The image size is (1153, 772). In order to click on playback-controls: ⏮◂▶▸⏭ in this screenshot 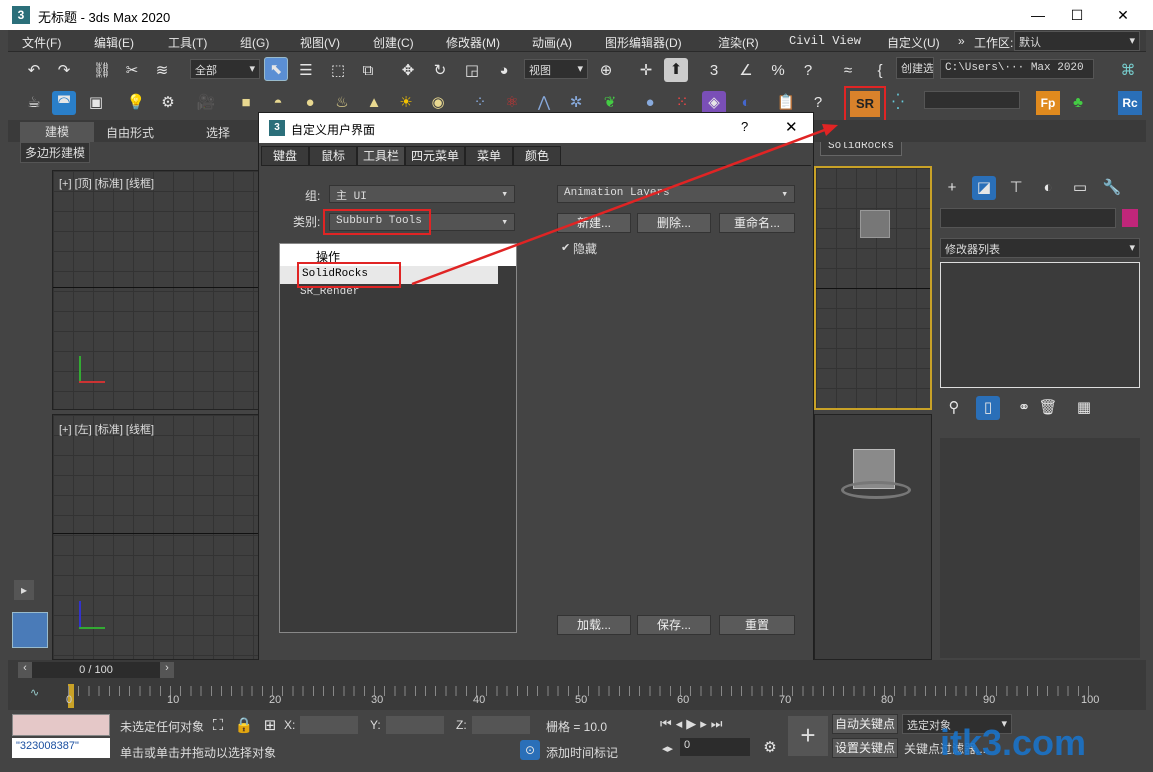, I will do `click(693, 724)`.